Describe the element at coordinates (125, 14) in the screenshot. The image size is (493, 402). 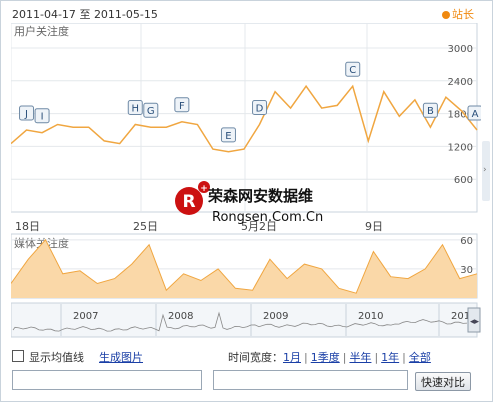
I see `end-date: 2011-05-15` at that location.